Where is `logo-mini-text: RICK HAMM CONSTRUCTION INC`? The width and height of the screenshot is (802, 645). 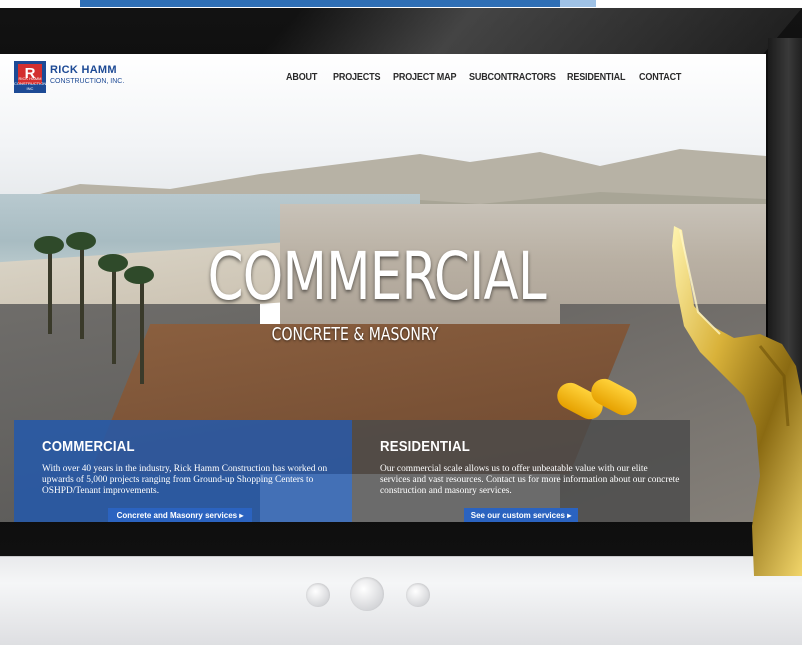
logo-mini-text: RICK HAMM CONSTRUCTION INC is located at coordinates (30, 83).